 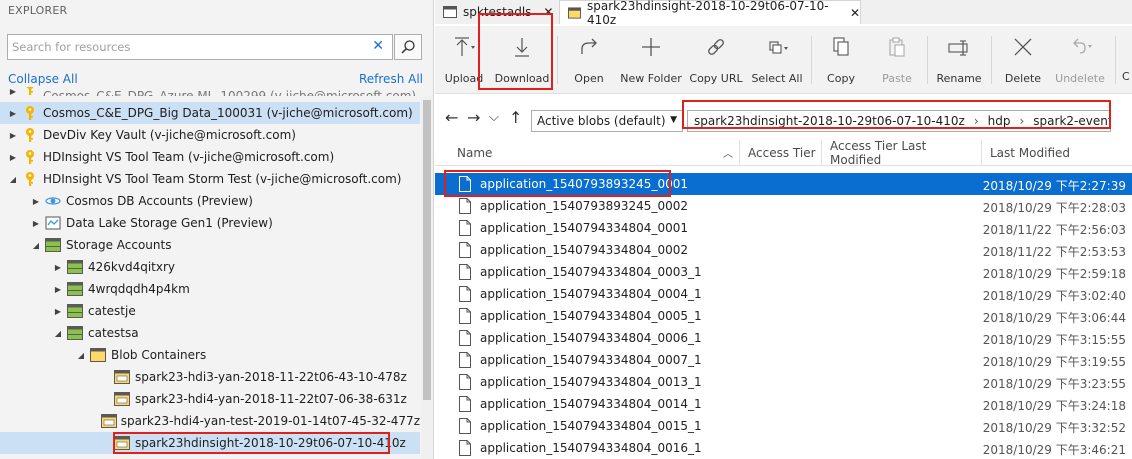 I want to click on chevron-down-icon: ⌵, so click(x=494, y=117).